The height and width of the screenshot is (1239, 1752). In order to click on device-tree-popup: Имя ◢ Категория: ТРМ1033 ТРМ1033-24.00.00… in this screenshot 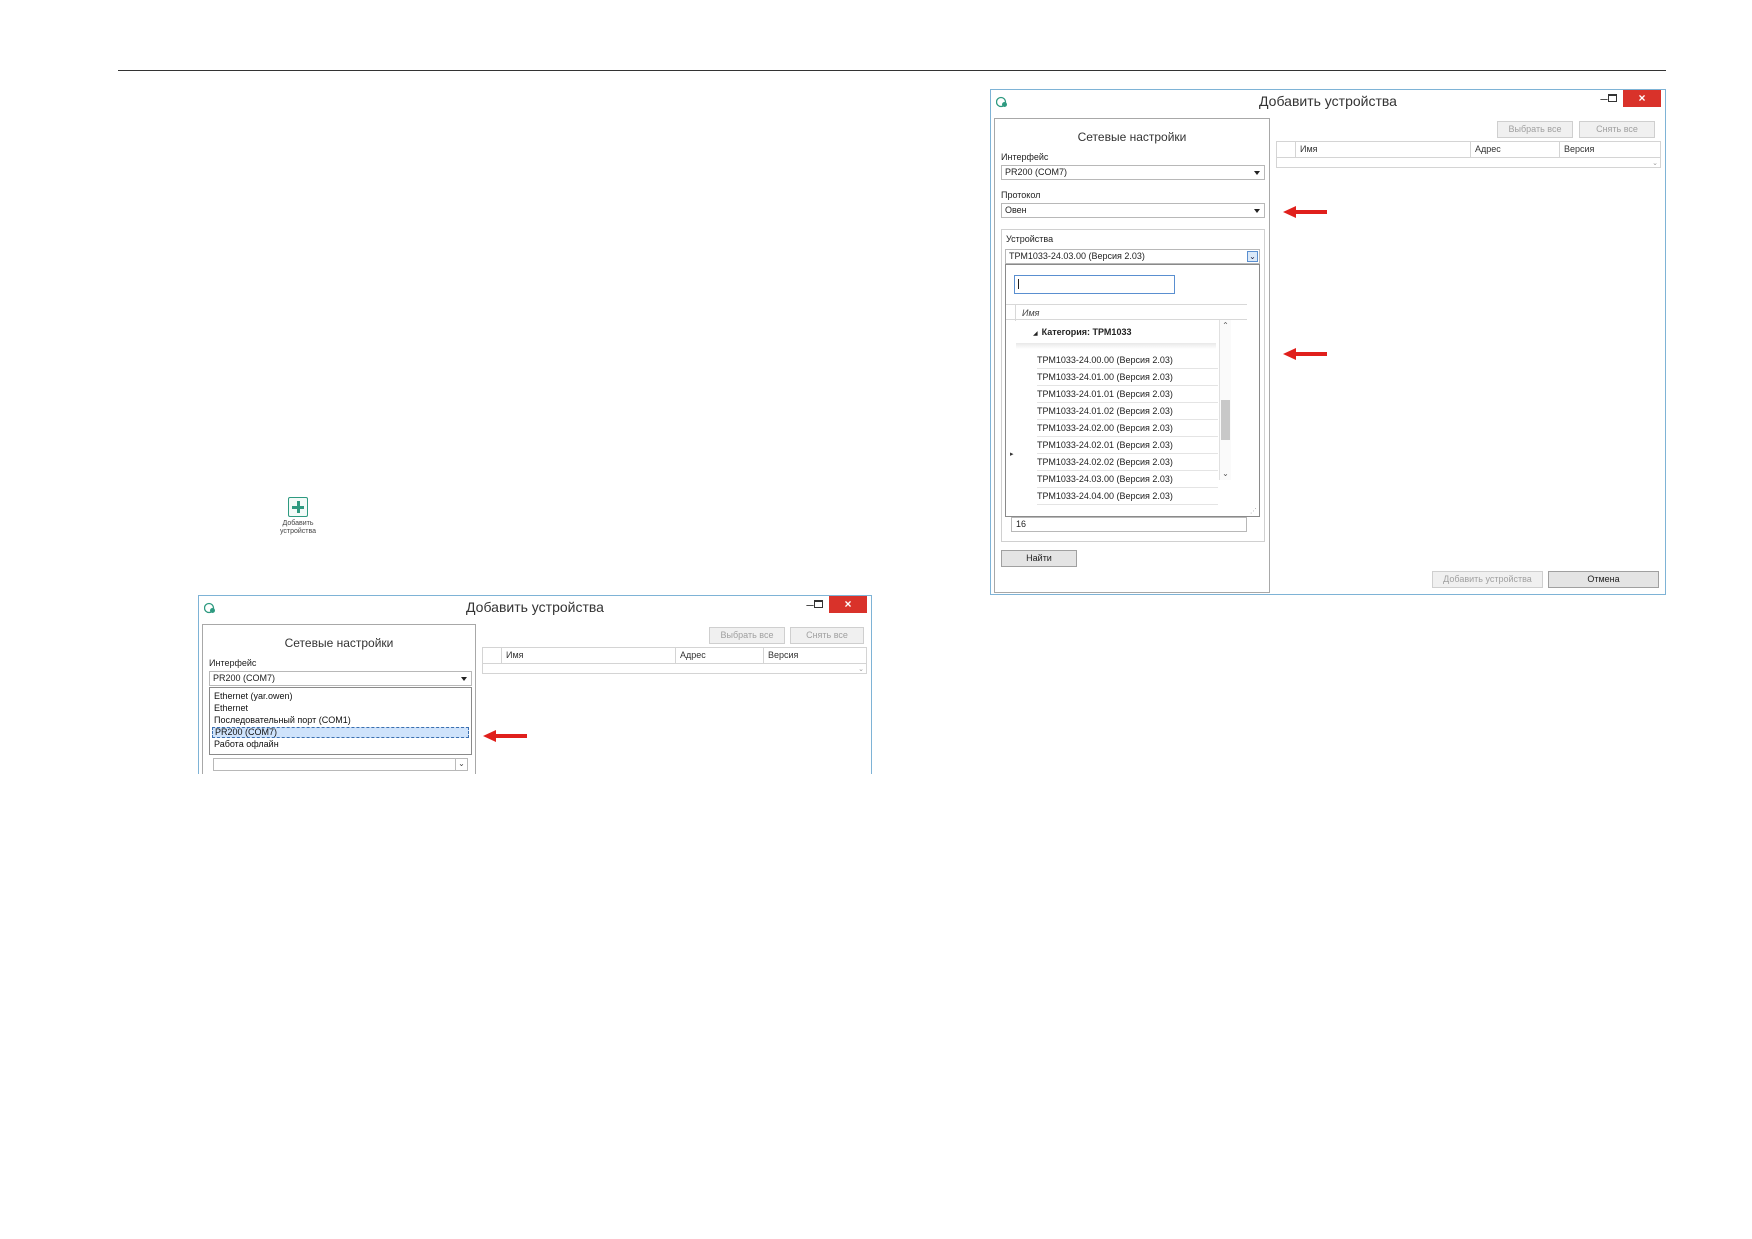, I will do `click(1132, 390)`.